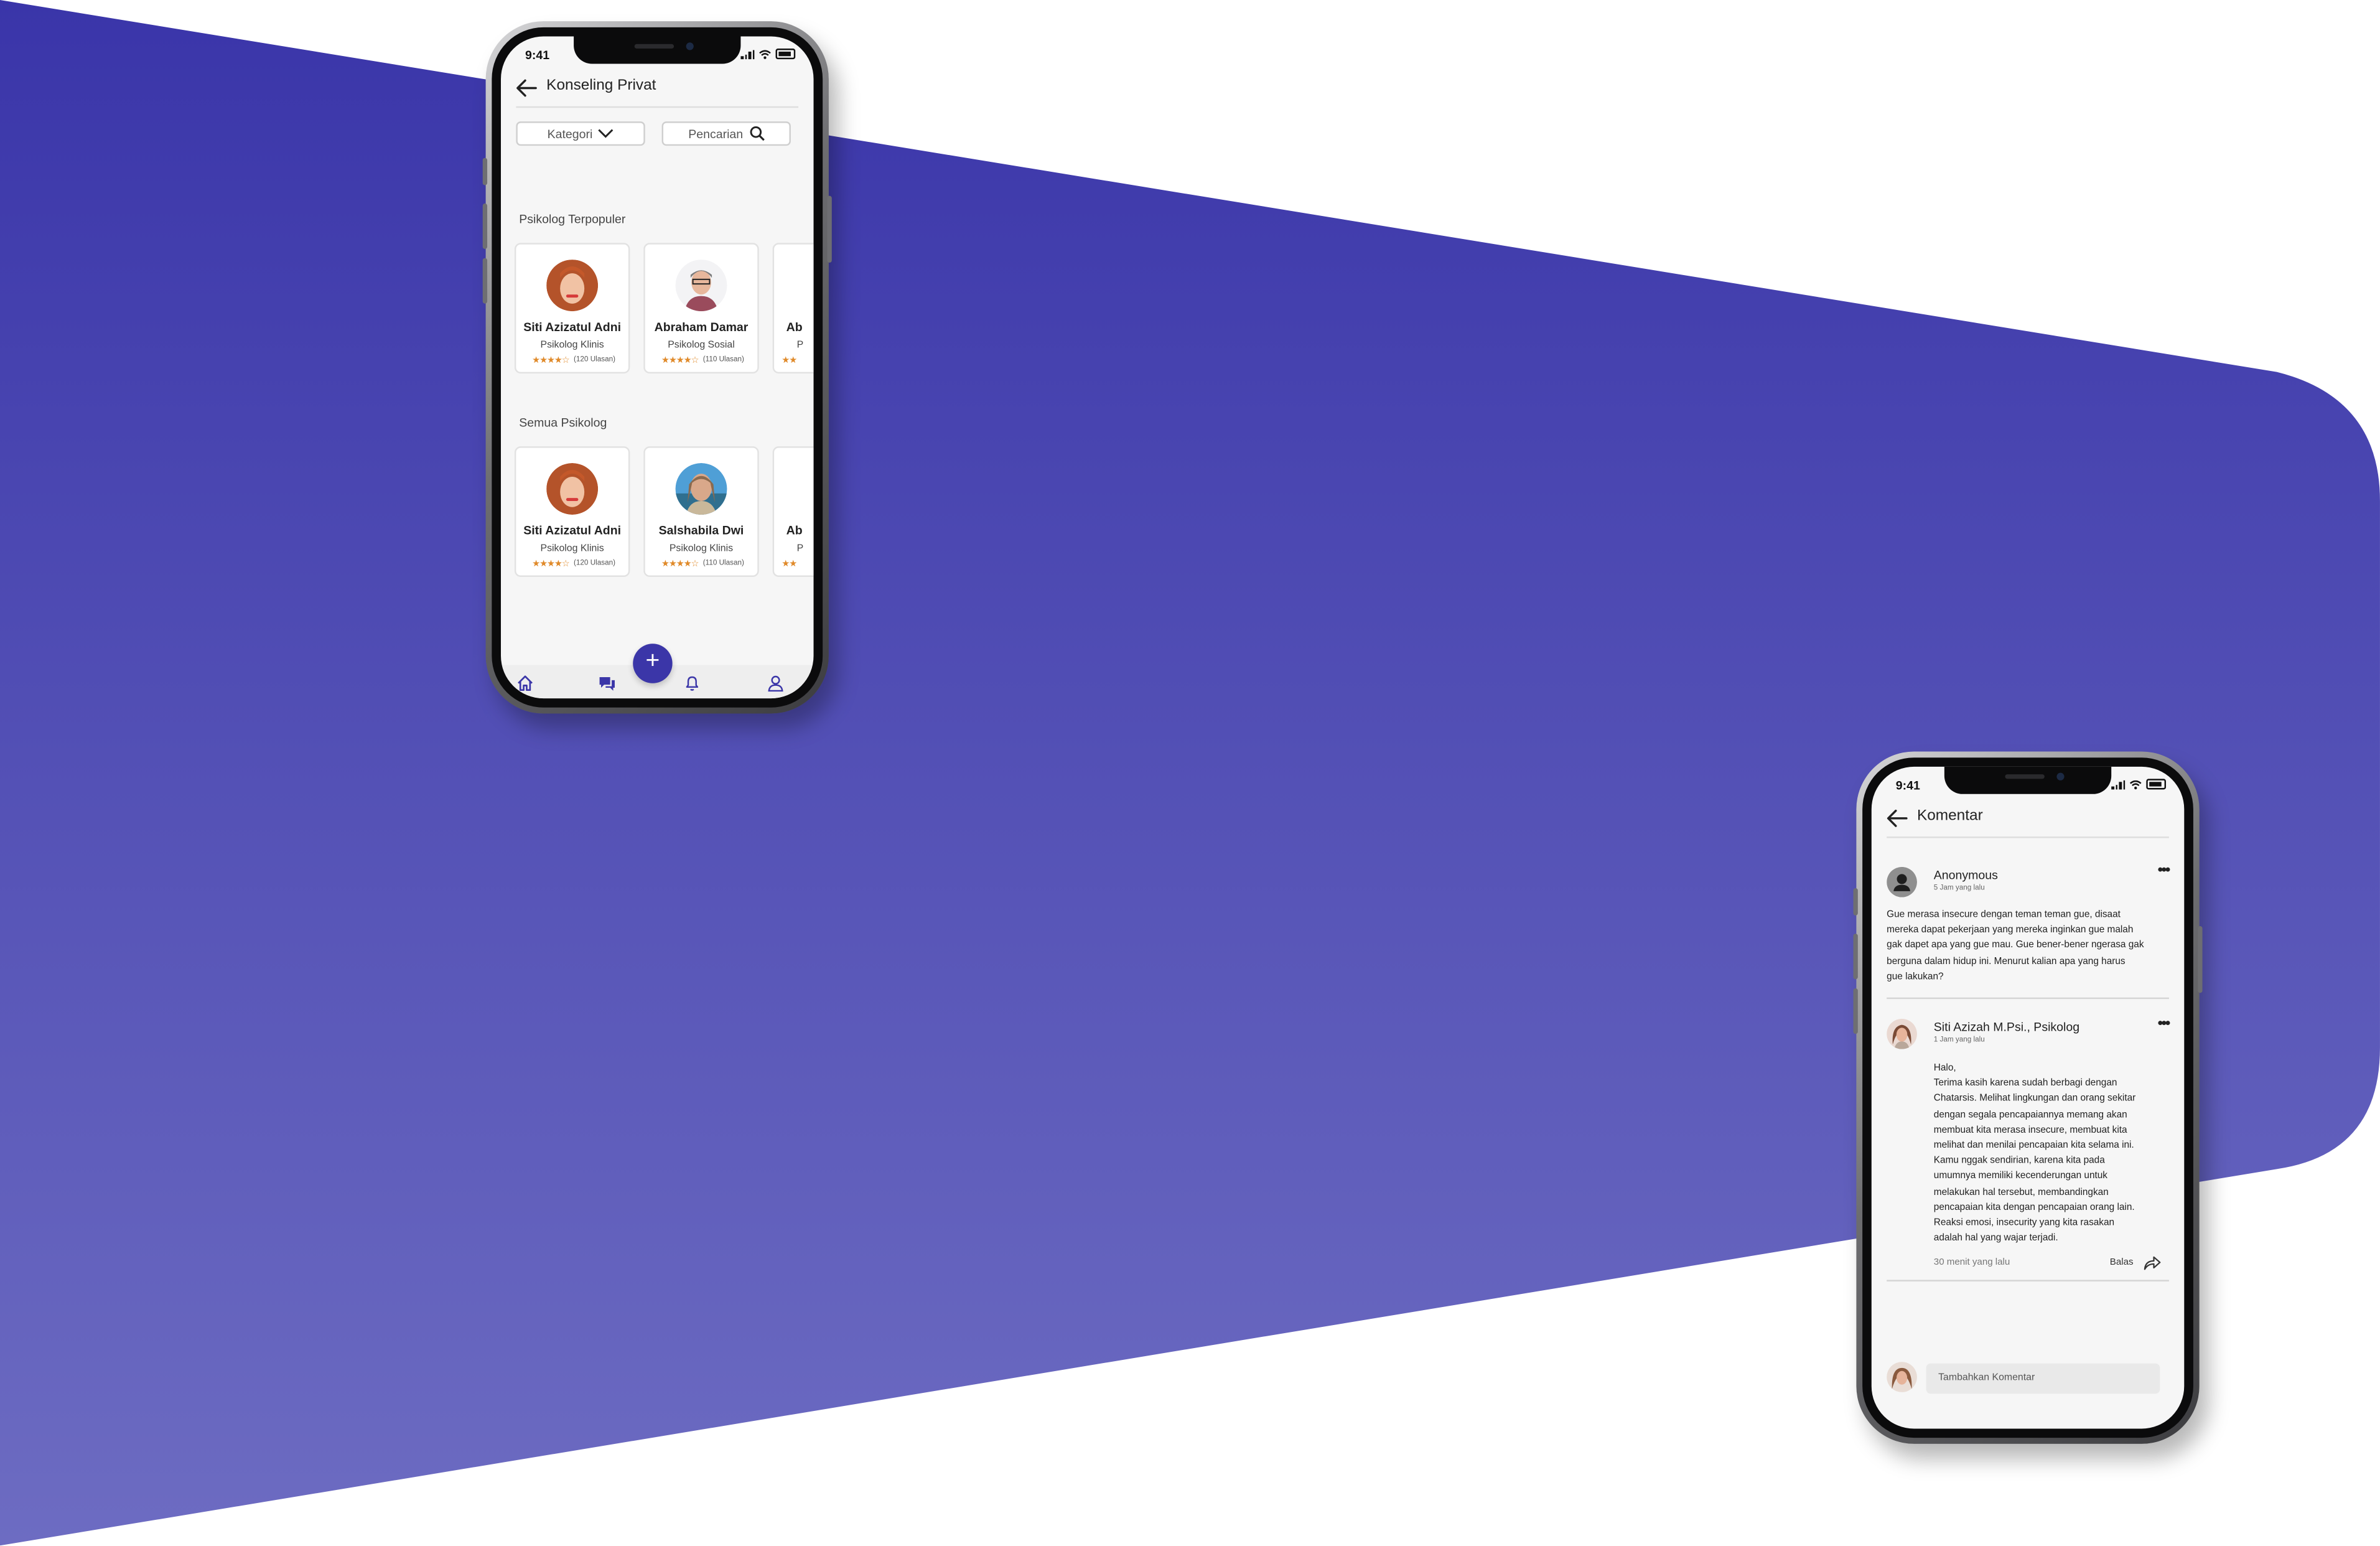 Image resolution: width=2380 pixels, height=1546 pixels. Describe the element at coordinates (701, 346) in the screenshot. I see `psychologist-role: Psikolog Sosial` at that location.